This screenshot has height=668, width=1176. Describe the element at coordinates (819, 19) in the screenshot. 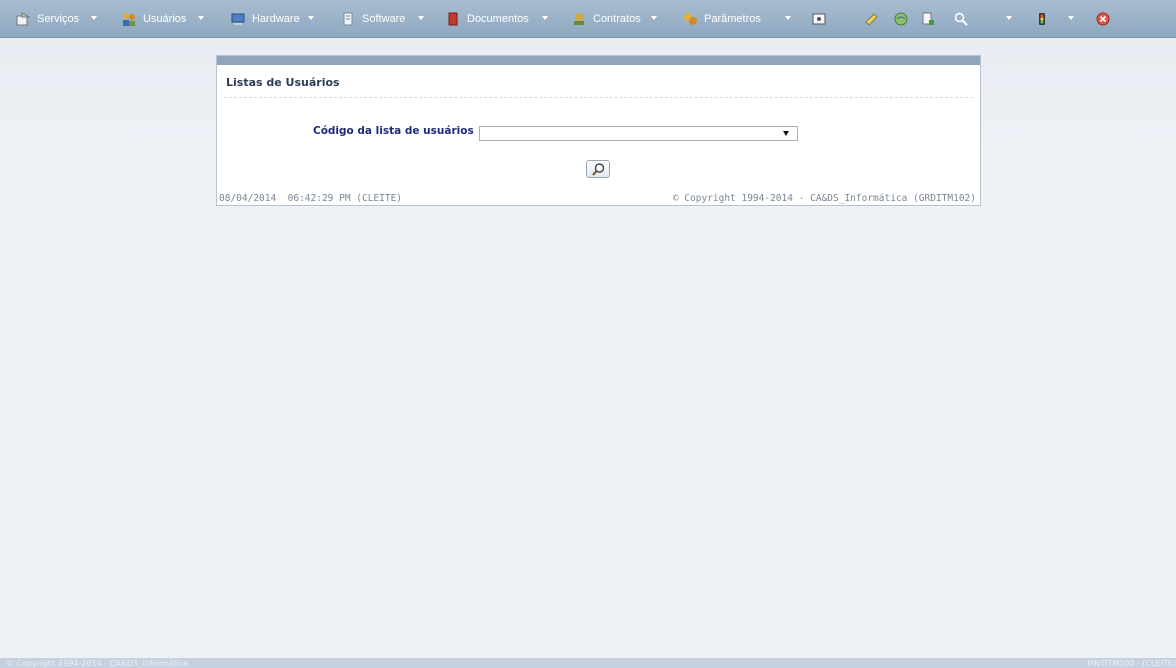

I see `window-icon` at that location.